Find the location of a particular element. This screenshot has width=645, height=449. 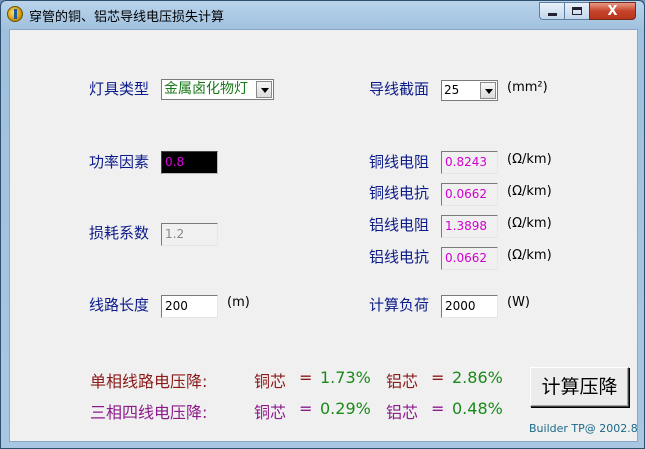

maximize-button is located at coordinates (577, 11).